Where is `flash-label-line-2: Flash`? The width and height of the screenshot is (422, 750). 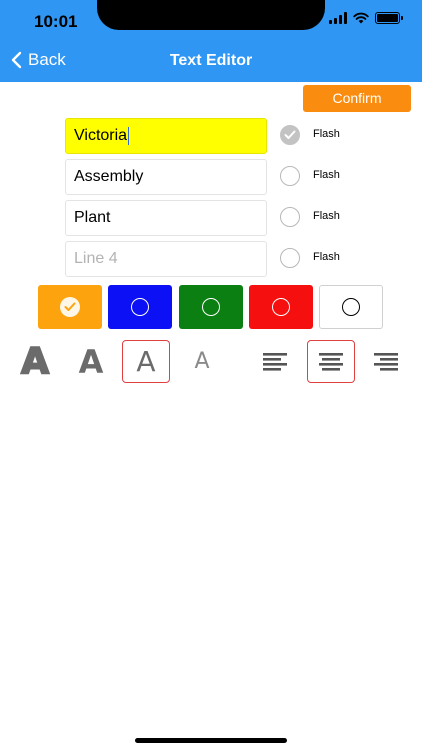 flash-label-line-2: Flash is located at coordinates (326, 175).